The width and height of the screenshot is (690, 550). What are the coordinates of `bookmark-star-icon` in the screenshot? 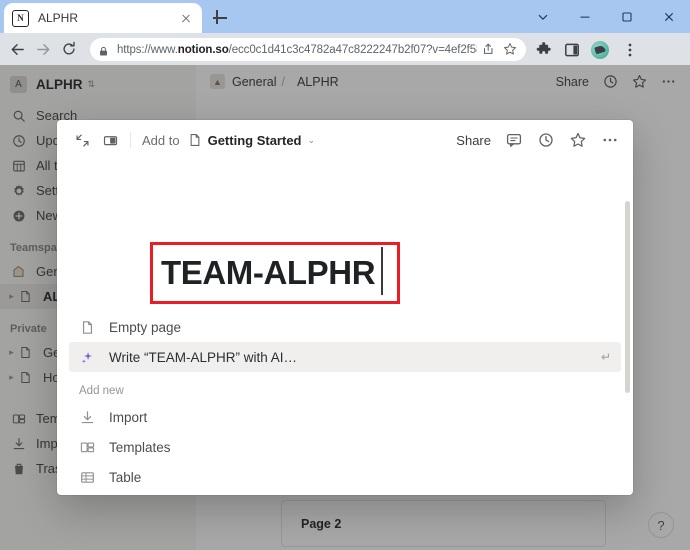 It's located at (510, 49).